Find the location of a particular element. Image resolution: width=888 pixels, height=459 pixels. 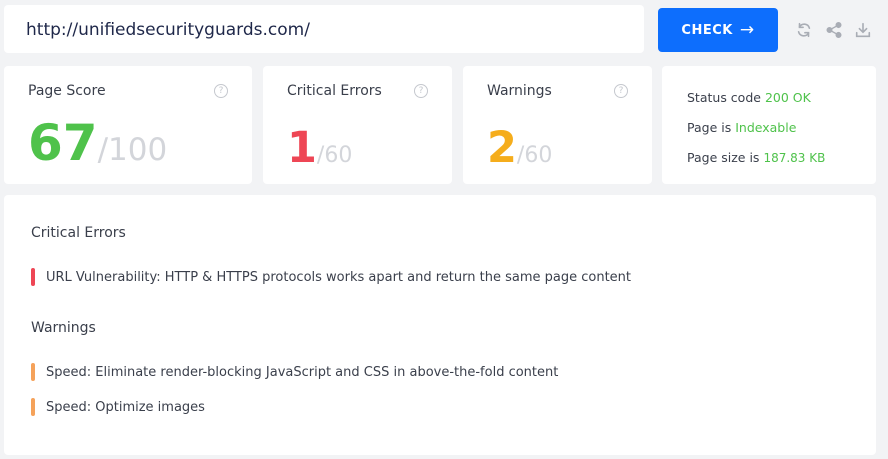

page-score-card: Page Score ? 67/100 is located at coordinates (128, 125).